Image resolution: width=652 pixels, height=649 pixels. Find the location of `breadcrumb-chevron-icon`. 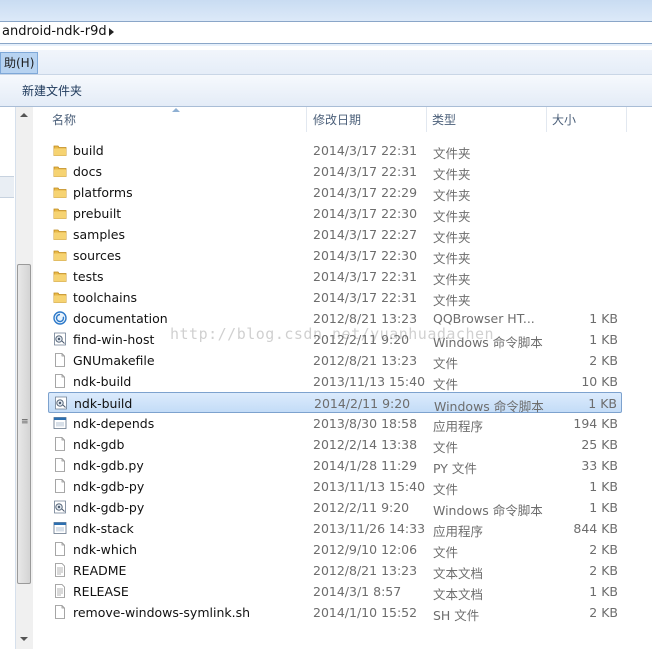

breadcrumb-chevron-icon is located at coordinates (111, 32).